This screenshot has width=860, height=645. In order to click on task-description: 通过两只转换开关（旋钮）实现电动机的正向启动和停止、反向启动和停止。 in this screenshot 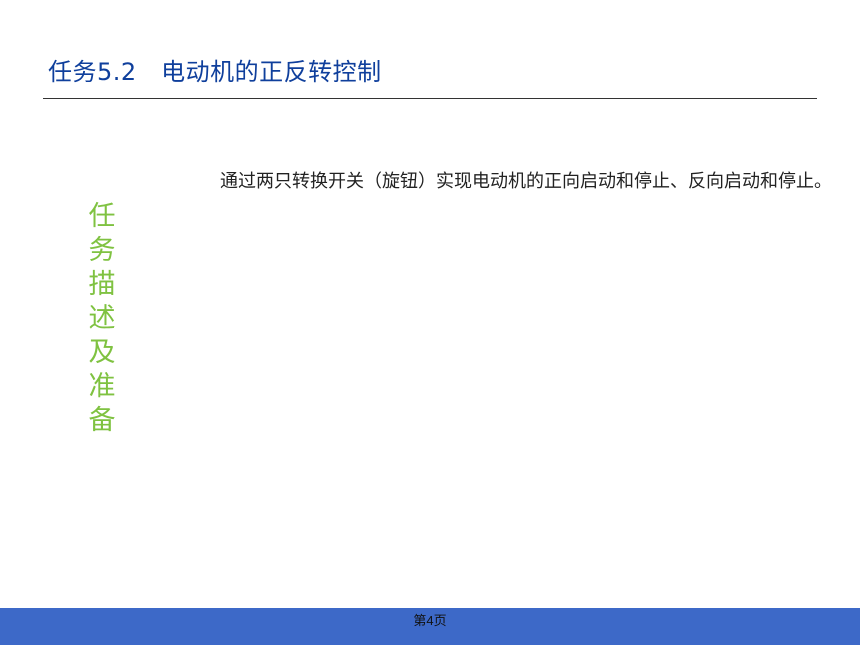, I will do `click(526, 181)`.